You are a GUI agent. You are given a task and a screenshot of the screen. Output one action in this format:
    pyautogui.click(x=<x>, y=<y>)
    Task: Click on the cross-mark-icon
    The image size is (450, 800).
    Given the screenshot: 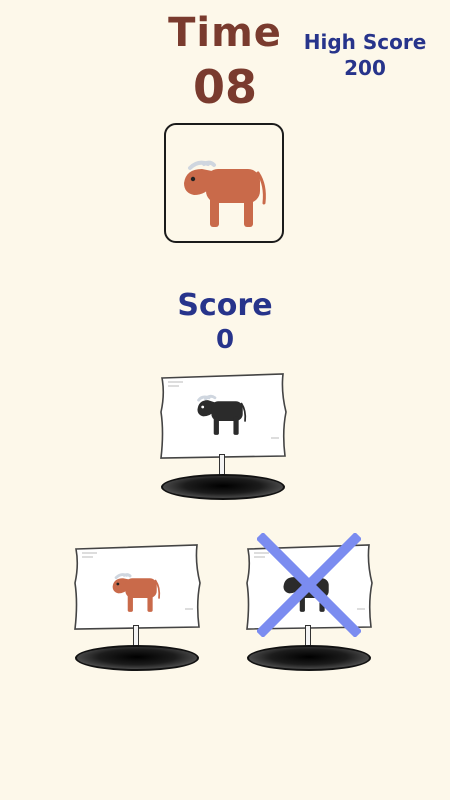 What is the action you would take?
    pyautogui.click(x=309, y=585)
    